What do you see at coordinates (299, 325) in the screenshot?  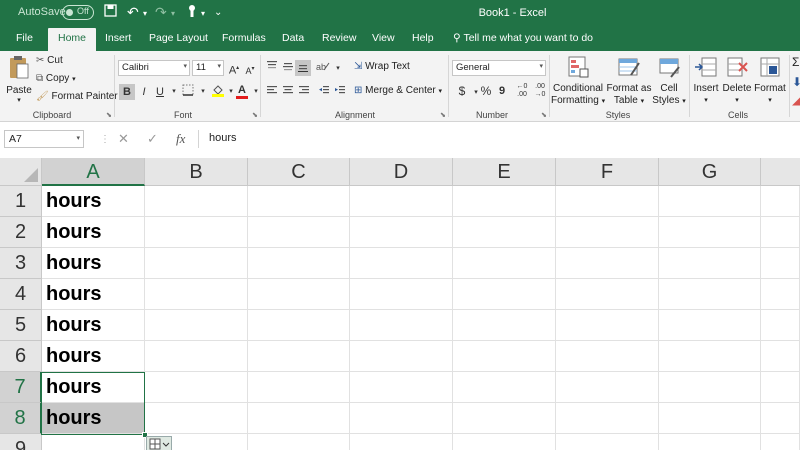 I see `cell-c5` at bounding box center [299, 325].